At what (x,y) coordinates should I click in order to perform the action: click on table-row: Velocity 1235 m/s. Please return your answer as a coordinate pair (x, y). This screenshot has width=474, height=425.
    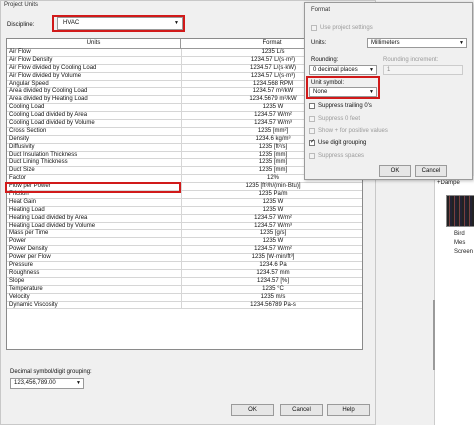
    Looking at the image, I should click on (184, 297).